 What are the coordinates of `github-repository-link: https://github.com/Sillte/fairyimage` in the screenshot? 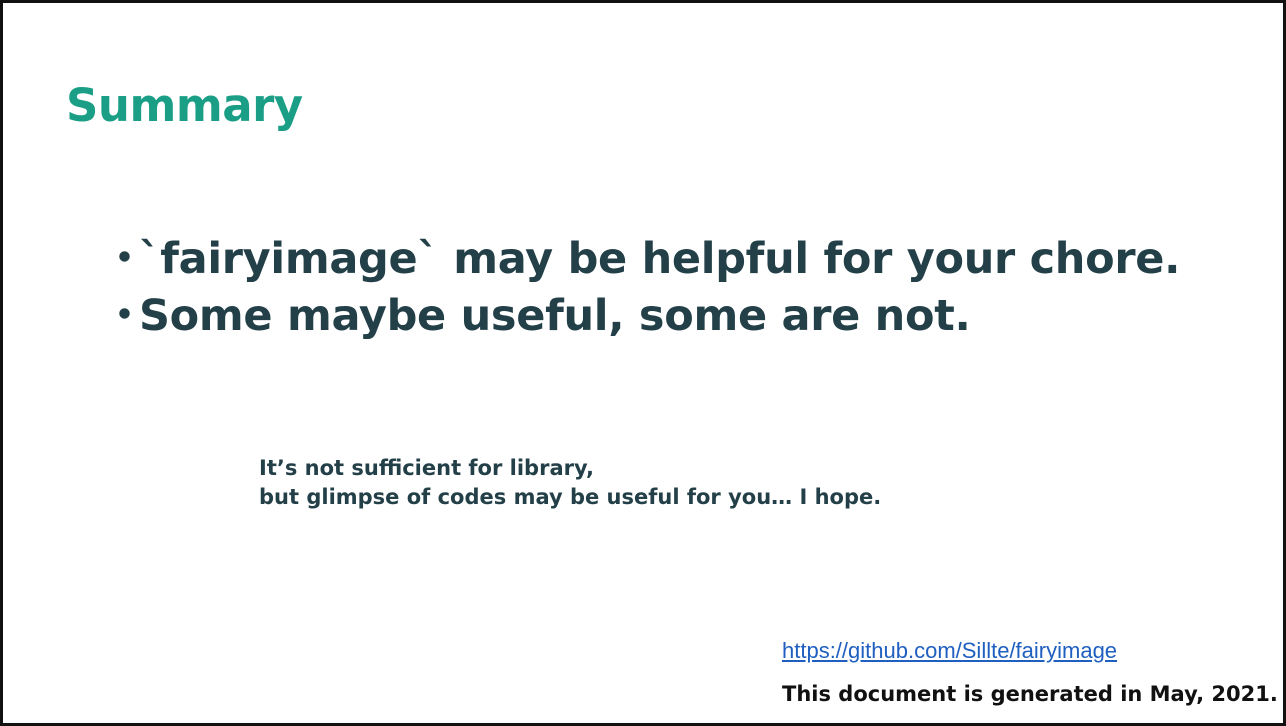 It's located at (949, 651).